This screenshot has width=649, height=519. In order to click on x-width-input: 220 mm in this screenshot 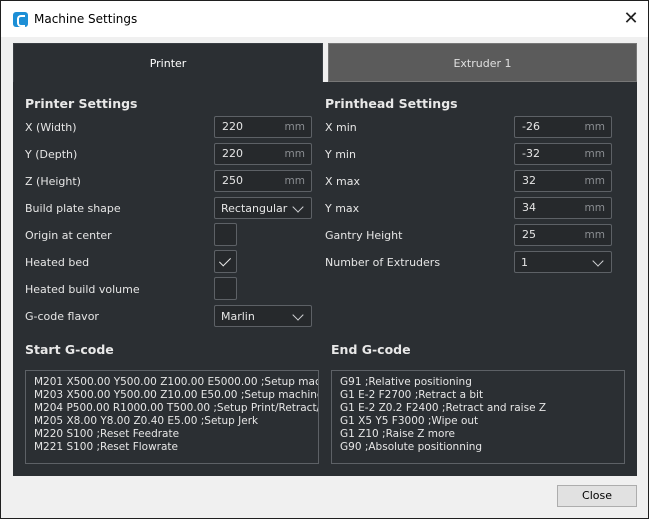, I will do `click(263, 127)`.